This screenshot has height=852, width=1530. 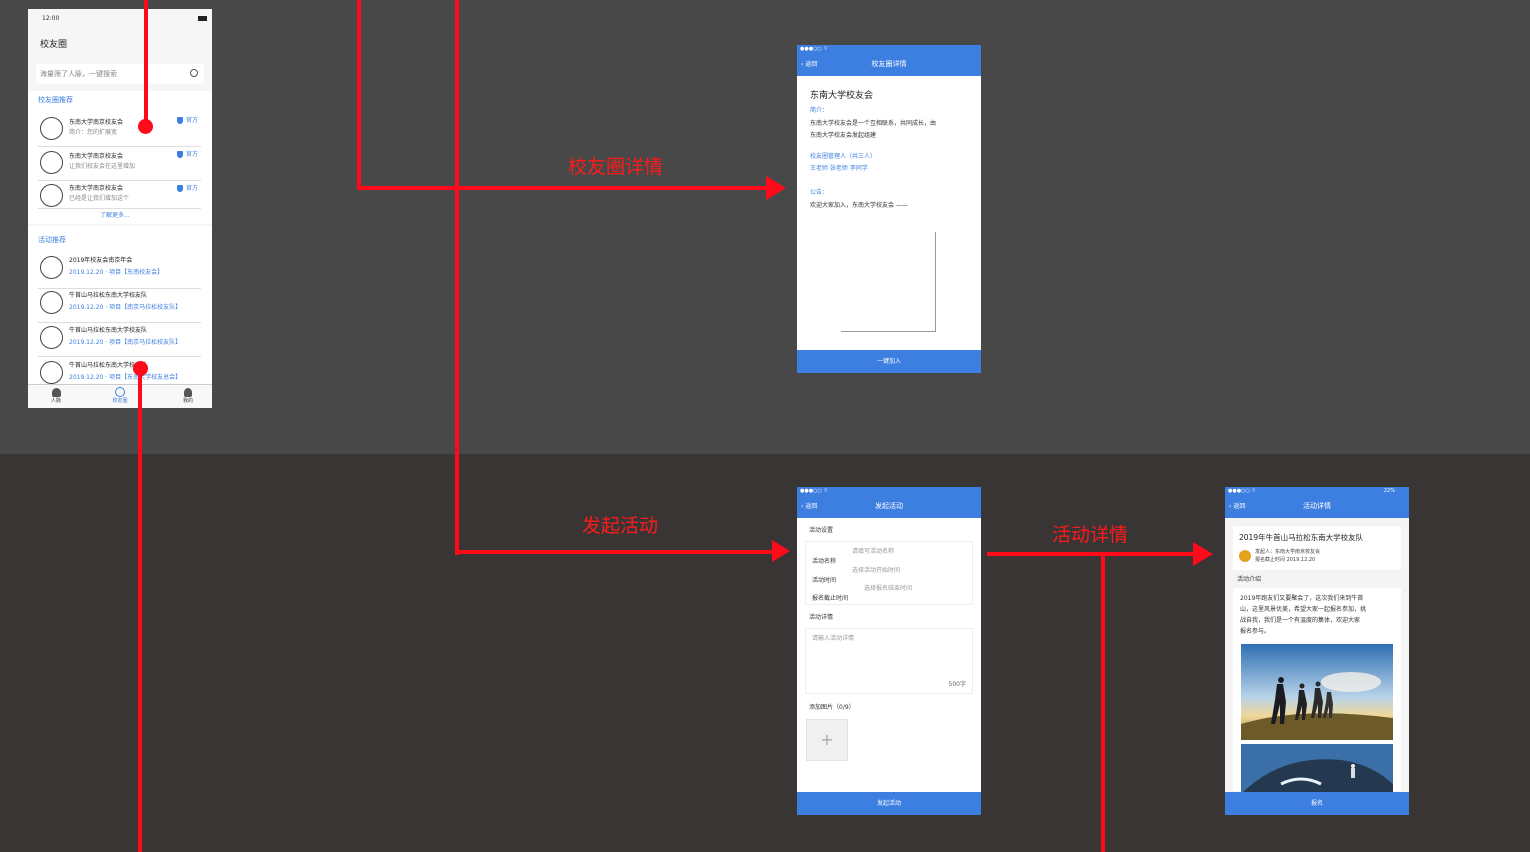 What do you see at coordinates (202, 18) in the screenshot?
I see `battery-icon` at bounding box center [202, 18].